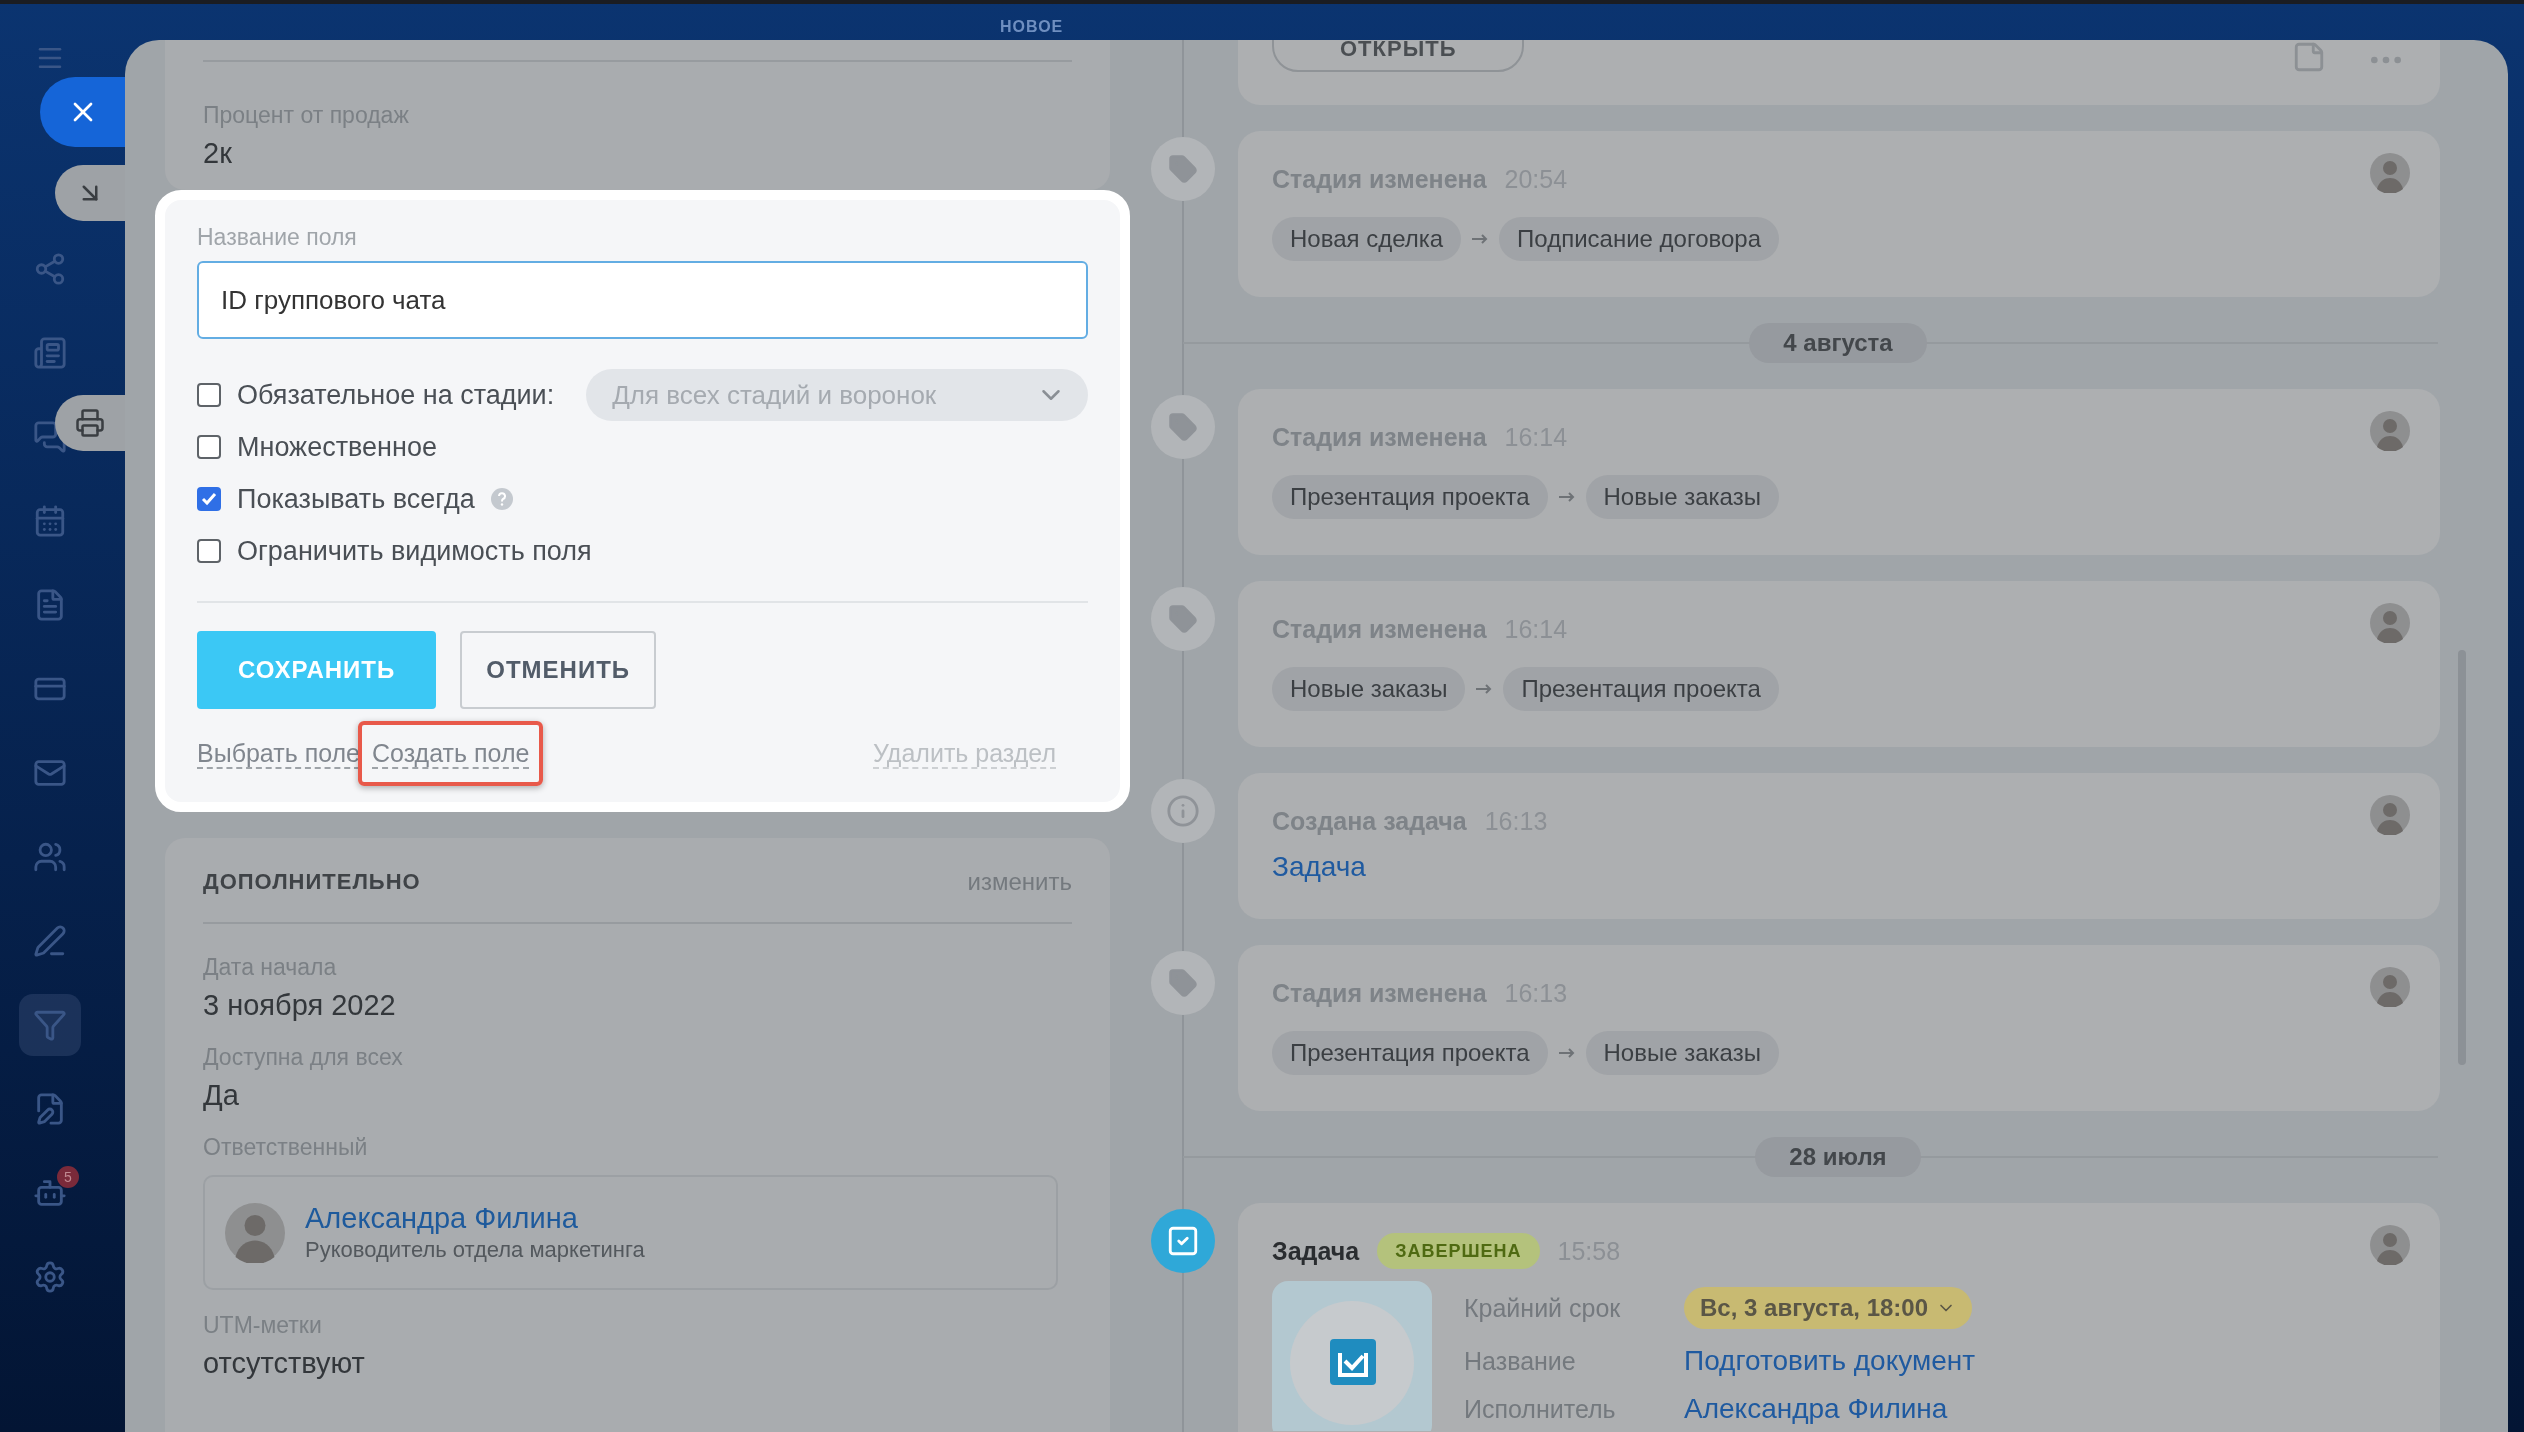 This screenshot has width=2524, height=1432. What do you see at coordinates (475, 1250) in the screenshot?
I see `person-position: Руководитель отдела маркетинга` at bounding box center [475, 1250].